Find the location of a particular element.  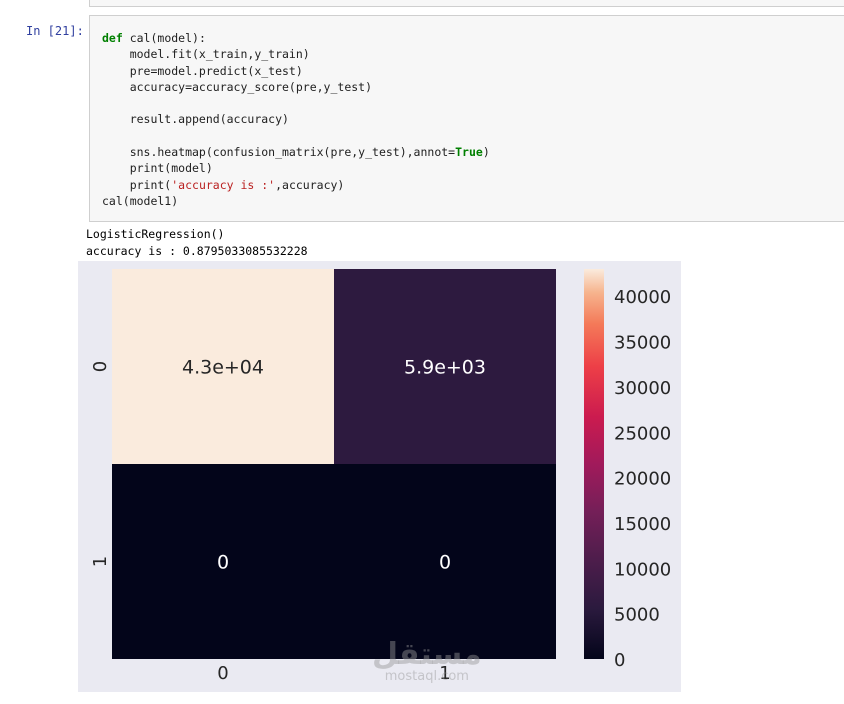

code-token: result.append(accuracy) is located at coordinates (195, 119).